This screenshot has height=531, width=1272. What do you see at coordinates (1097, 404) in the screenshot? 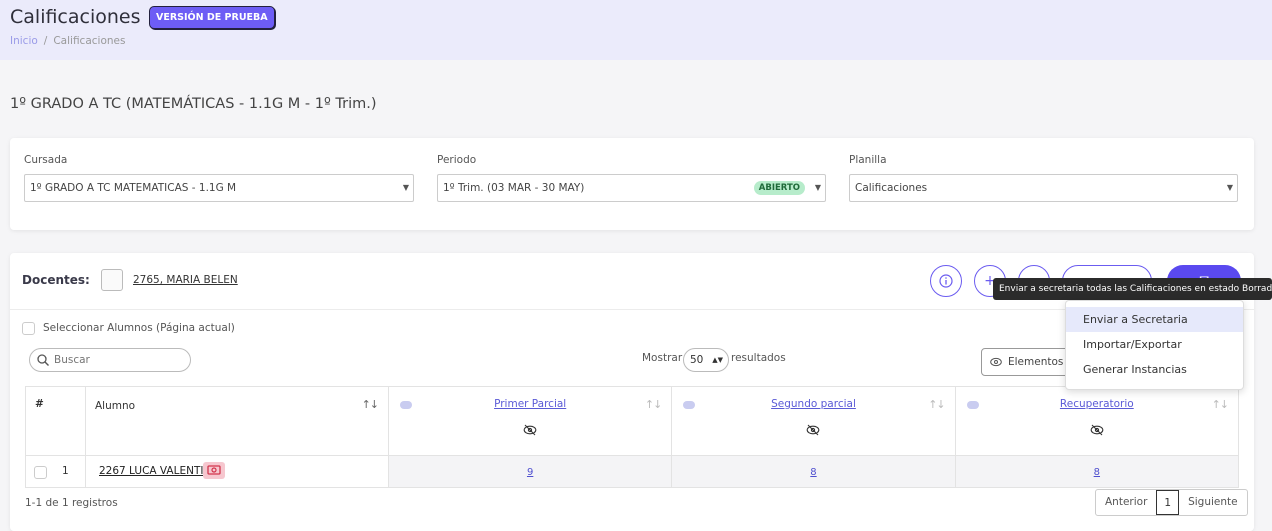
I see `evaluation-link: Recuperatorio` at bounding box center [1097, 404].